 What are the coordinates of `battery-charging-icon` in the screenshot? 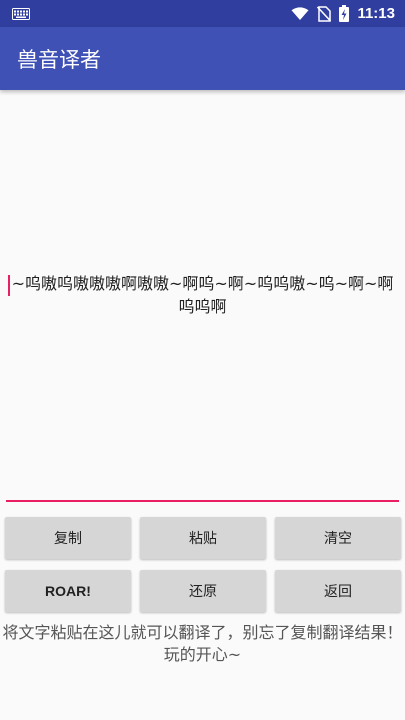 It's located at (344, 13).